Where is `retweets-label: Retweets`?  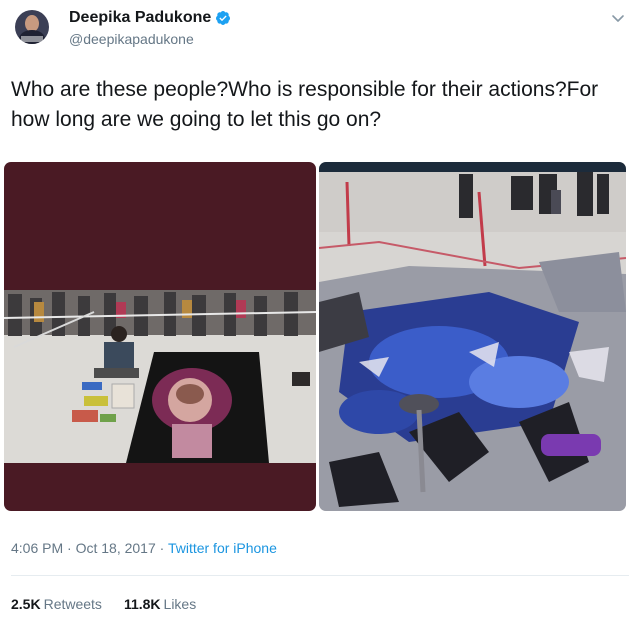
retweets-label: Retweets is located at coordinates (72, 604).